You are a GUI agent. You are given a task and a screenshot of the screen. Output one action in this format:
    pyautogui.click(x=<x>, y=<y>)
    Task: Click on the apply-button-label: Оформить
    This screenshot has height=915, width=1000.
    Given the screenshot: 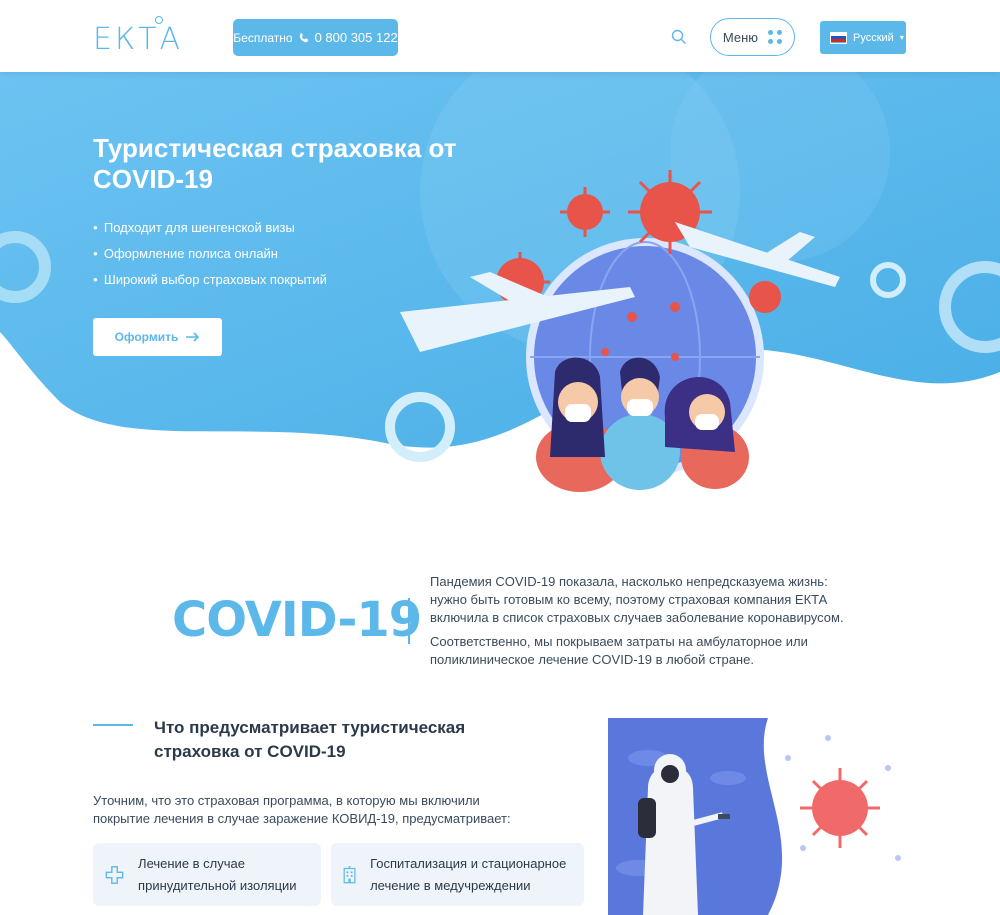 What is the action you would take?
    pyautogui.click(x=146, y=337)
    